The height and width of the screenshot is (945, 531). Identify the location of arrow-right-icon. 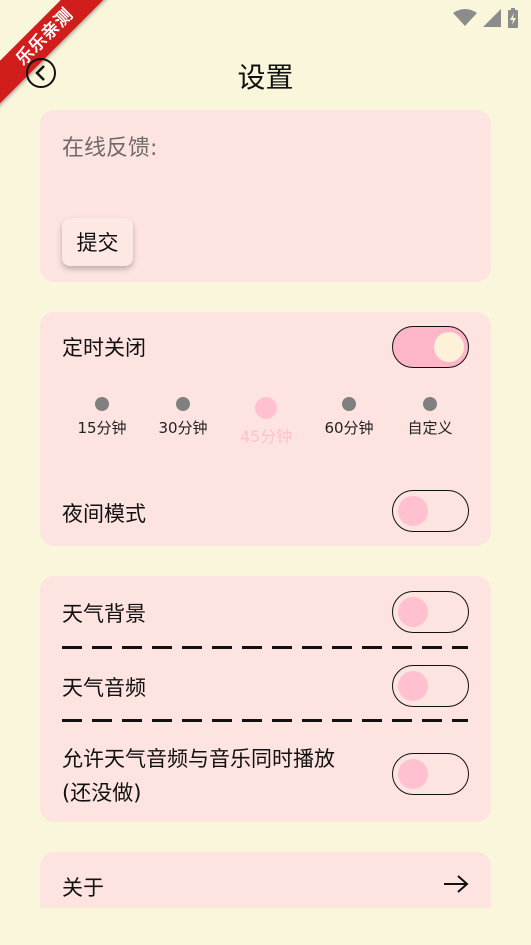
(456, 884).